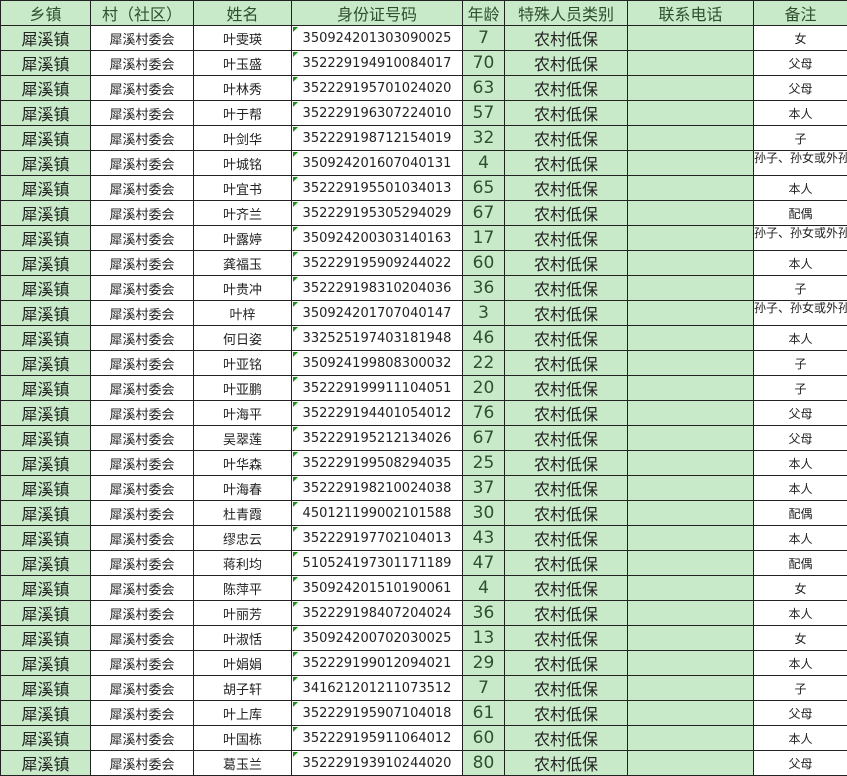 This screenshot has height=776, width=847. What do you see at coordinates (484, 188) in the screenshot?
I see `cell-age: 65` at bounding box center [484, 188].